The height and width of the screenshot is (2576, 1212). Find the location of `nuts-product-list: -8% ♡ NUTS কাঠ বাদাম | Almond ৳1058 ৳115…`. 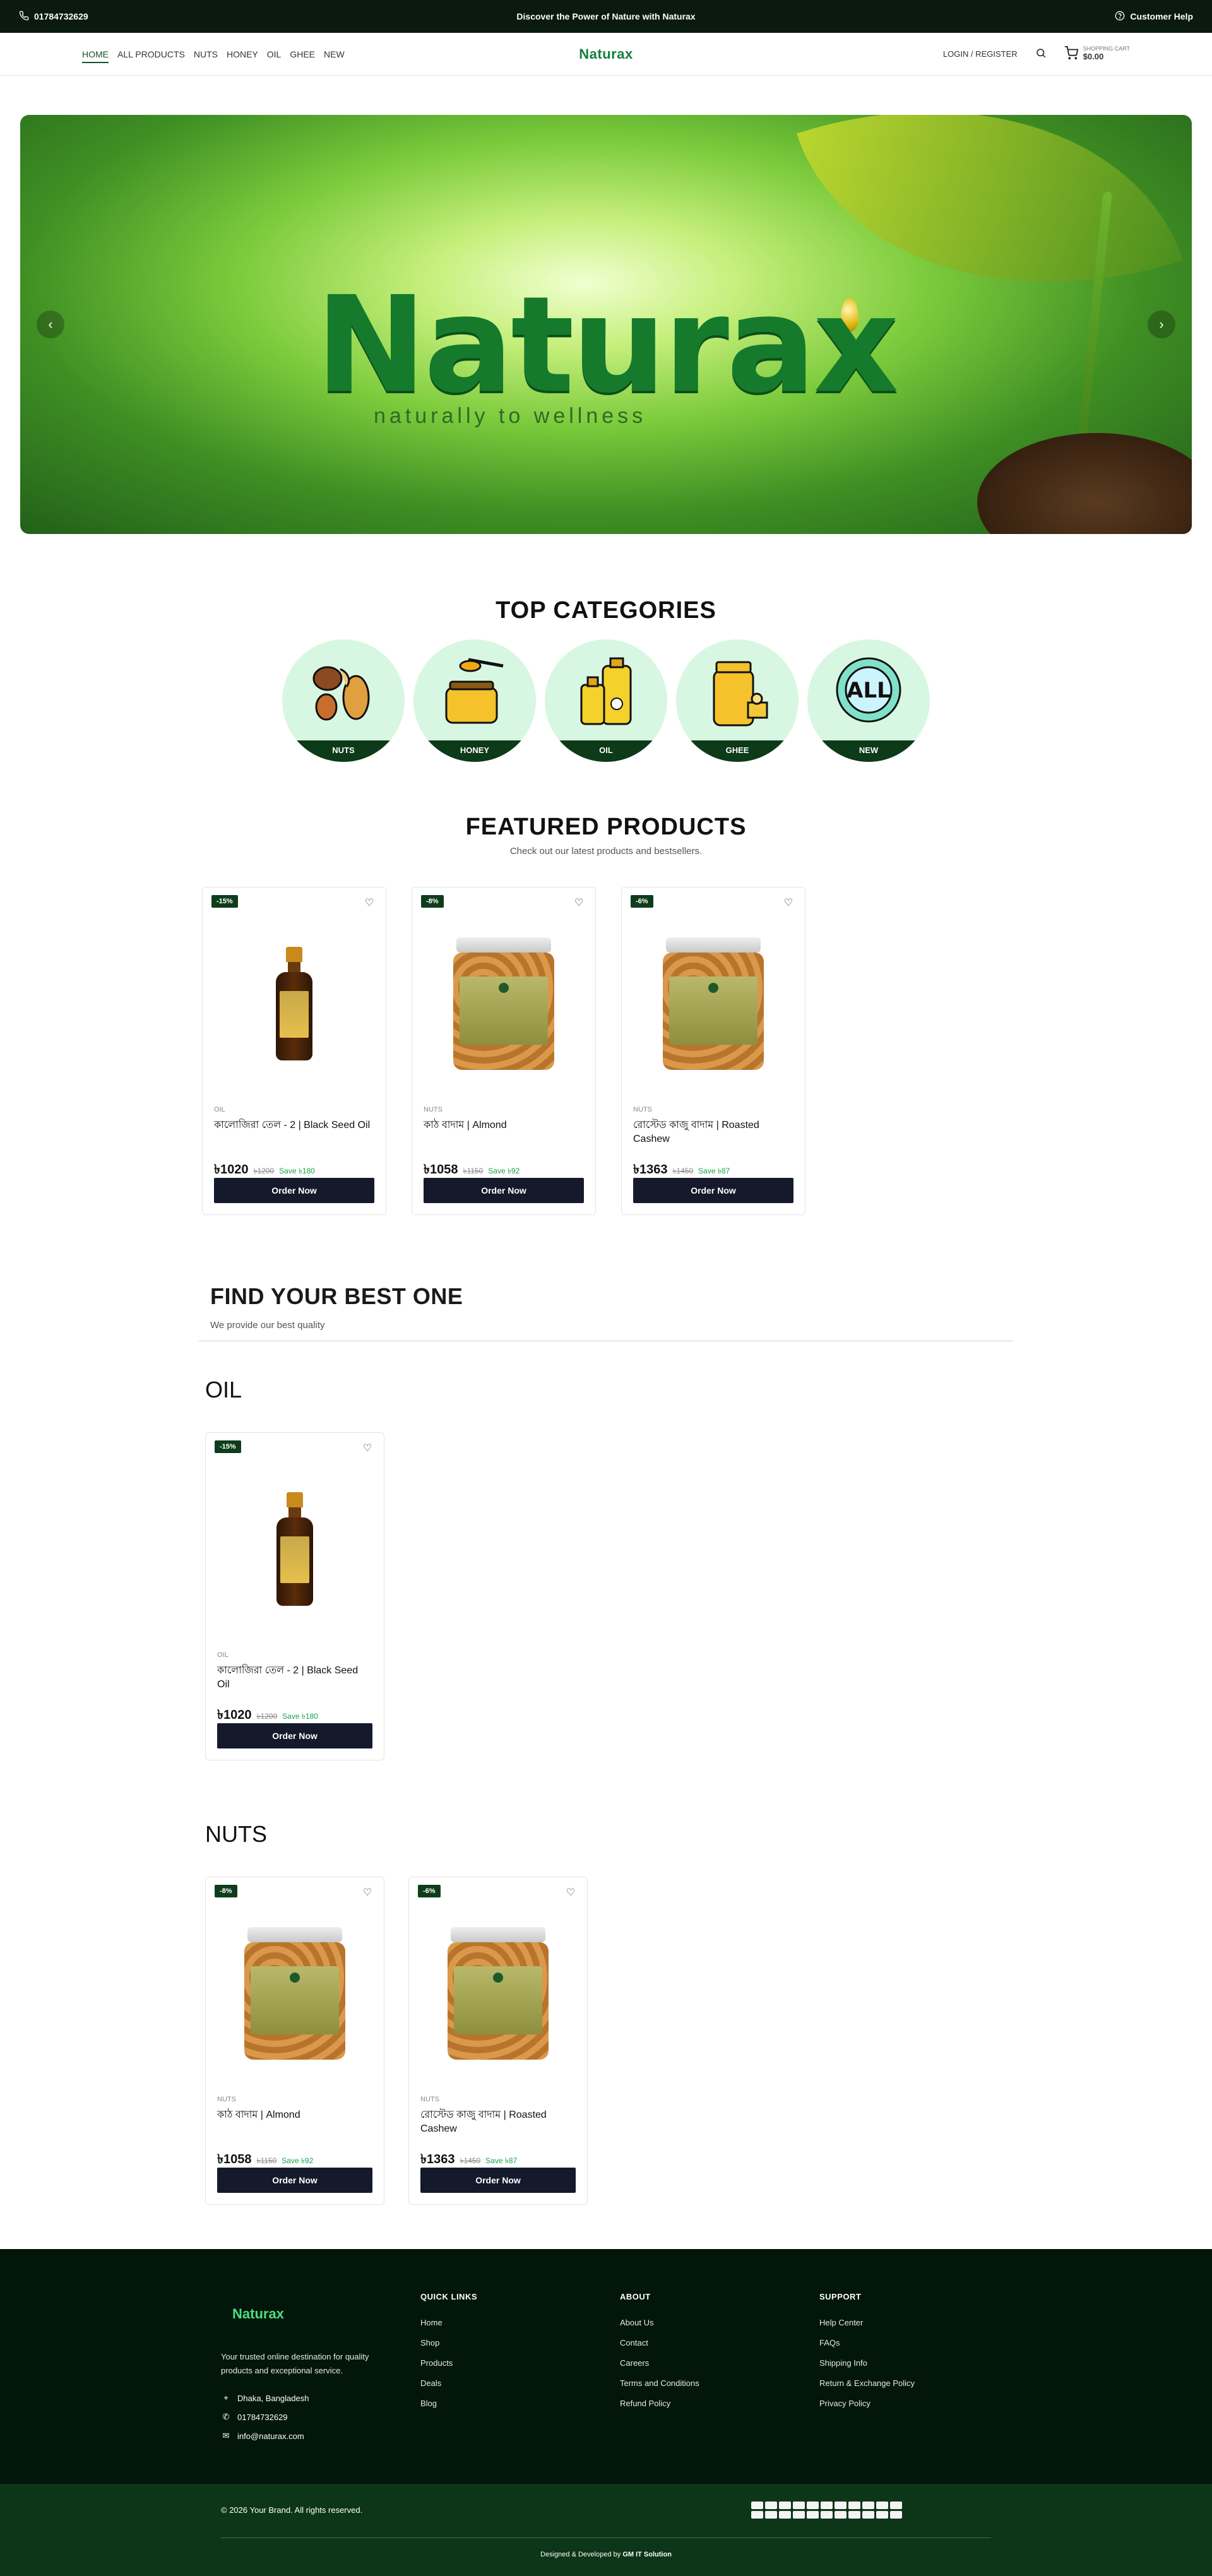

nuts-product-list: -8% ♡ NUTS কাঠ বাদাম | Almond ৳1058 ৳115… is located at coordinates (609, 2041).